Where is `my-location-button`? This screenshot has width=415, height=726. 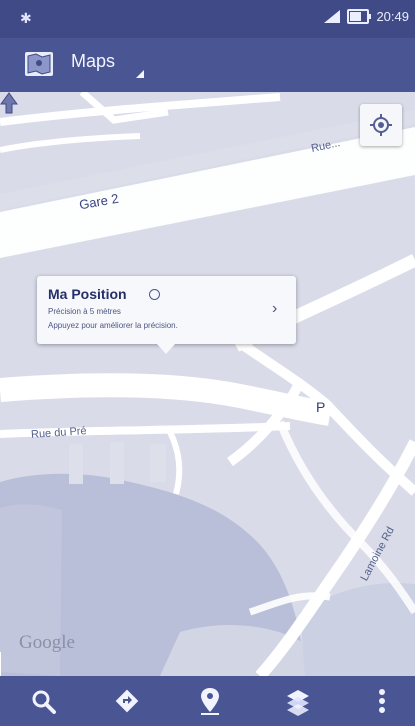 my-location-button is located at coordinates (381, 125).